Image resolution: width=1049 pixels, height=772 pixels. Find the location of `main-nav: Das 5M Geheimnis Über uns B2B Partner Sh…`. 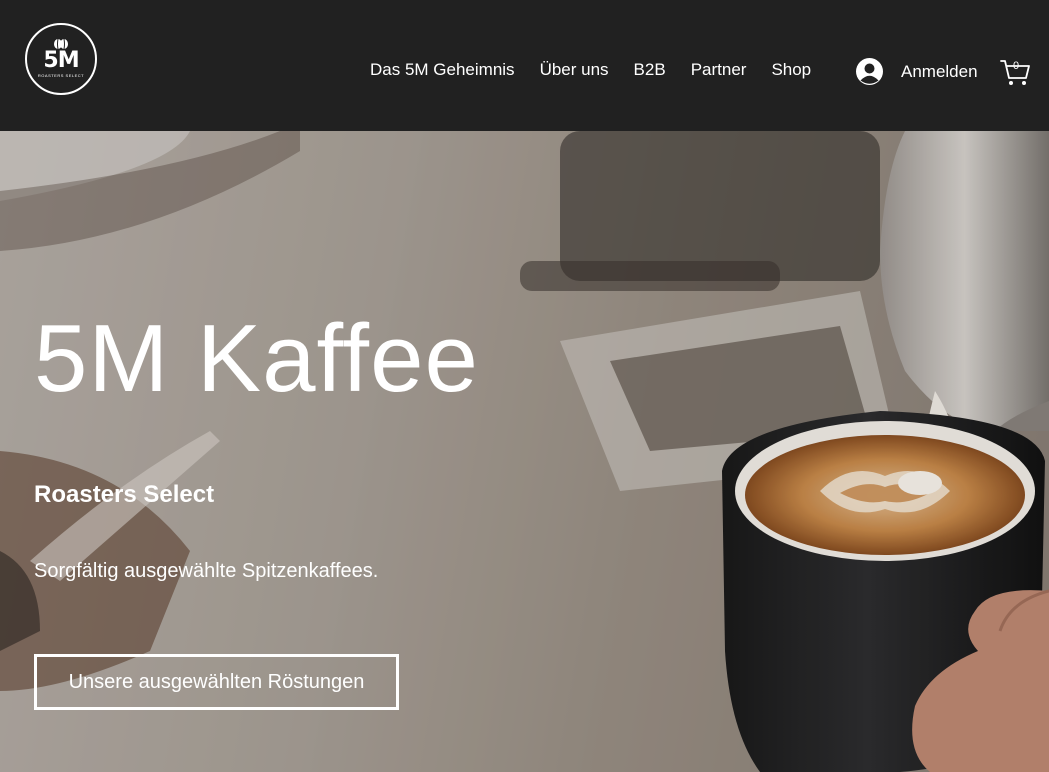

main-nav: Das 5M Geheimnis Über uns B2B Partner Sh… is located at coordinates (590, 70).